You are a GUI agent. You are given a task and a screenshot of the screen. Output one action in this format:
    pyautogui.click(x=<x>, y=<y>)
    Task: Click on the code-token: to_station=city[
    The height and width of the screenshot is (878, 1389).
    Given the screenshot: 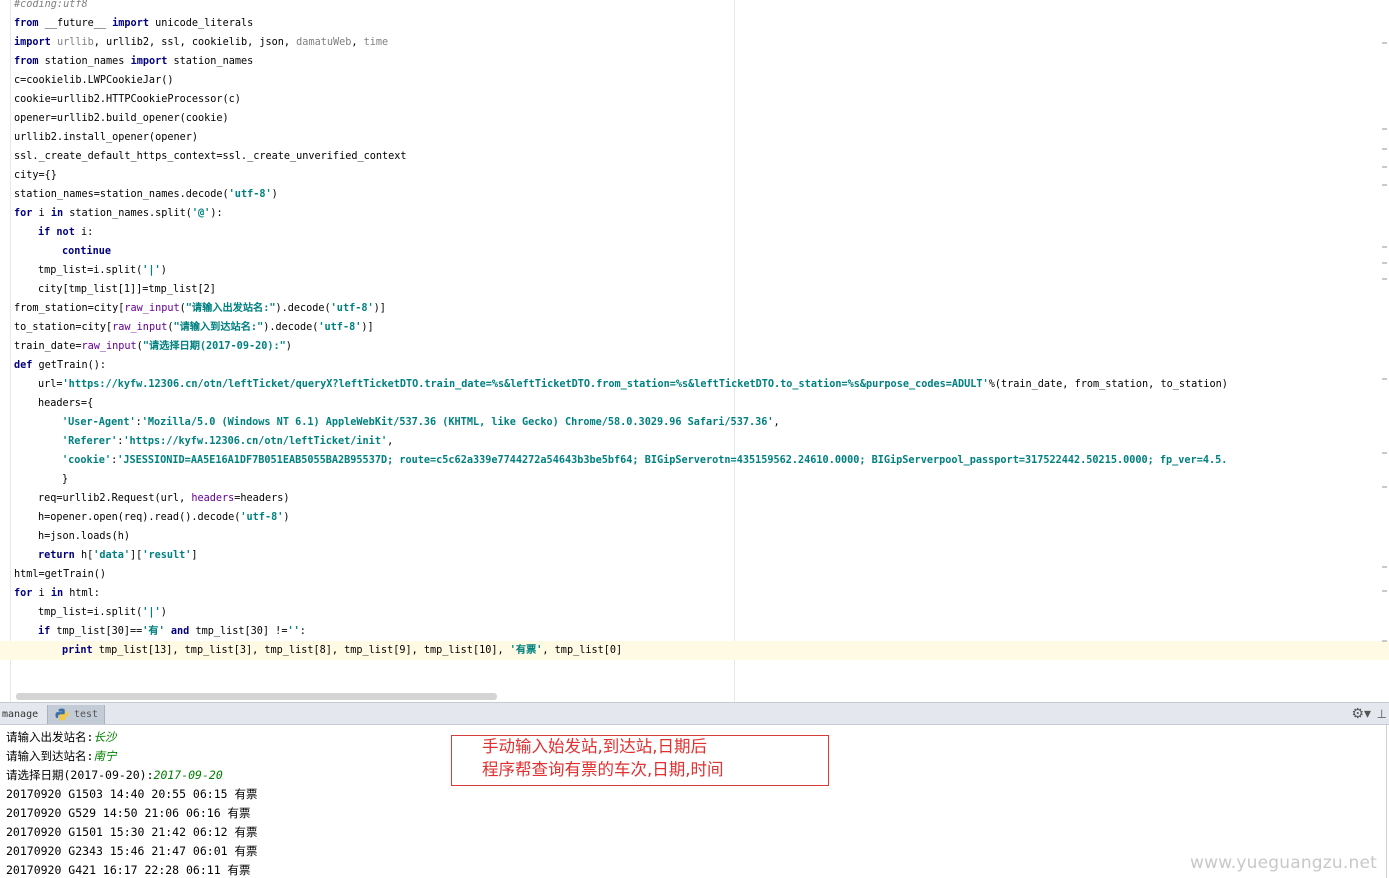 What is the action you would take?
    pyautogui.click(x=63, y=327)
    